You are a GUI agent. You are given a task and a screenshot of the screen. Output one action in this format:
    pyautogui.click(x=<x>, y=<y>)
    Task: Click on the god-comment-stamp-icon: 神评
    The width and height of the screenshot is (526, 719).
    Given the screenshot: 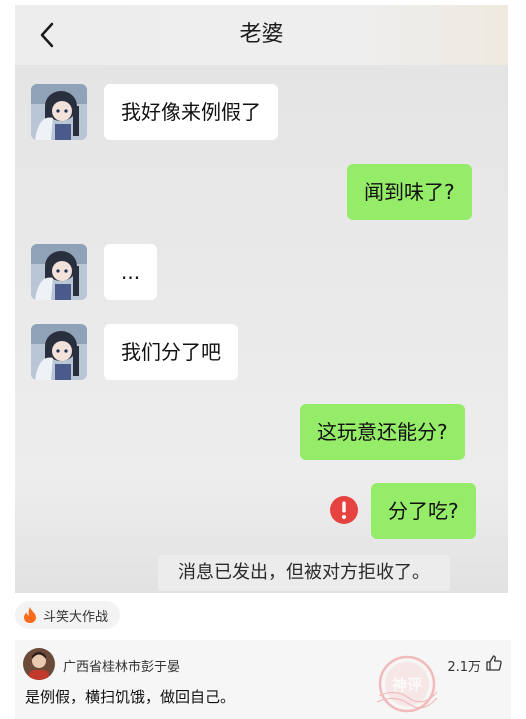 What is the action you would take?
    pyautogui.click(x=407, y=684)
    